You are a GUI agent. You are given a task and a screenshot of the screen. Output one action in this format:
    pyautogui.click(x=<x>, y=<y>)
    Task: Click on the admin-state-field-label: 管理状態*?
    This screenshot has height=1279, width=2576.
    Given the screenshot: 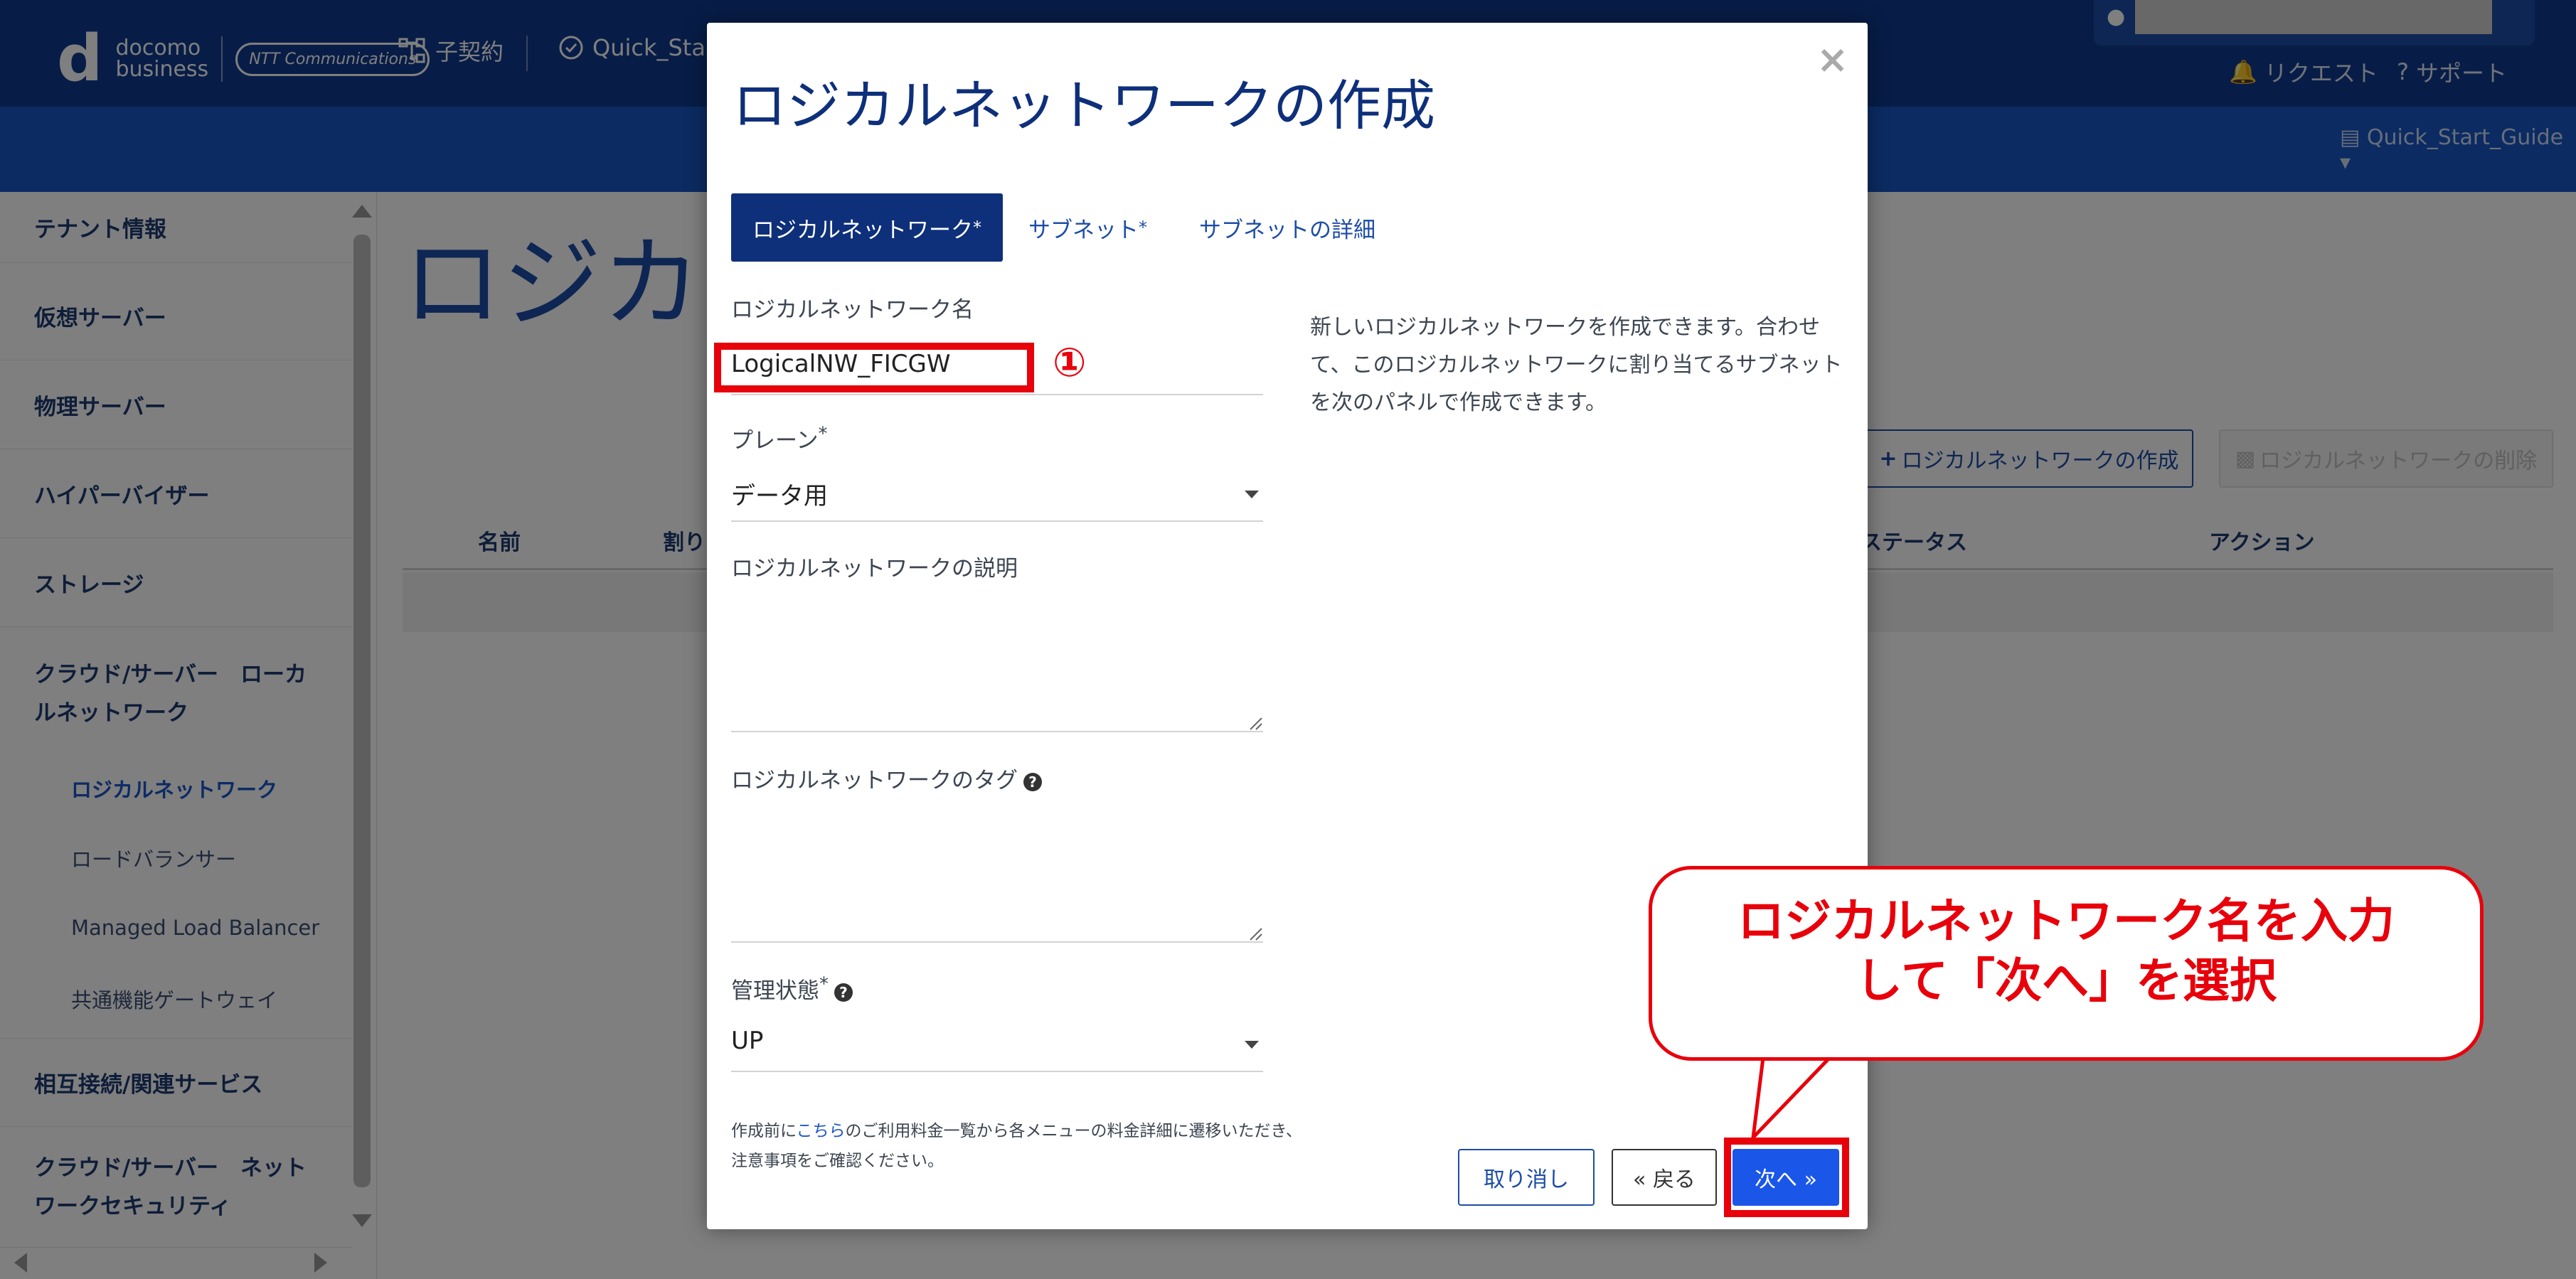 What is the action you would take?
    pyautogui.click(x=792, y=989)
    